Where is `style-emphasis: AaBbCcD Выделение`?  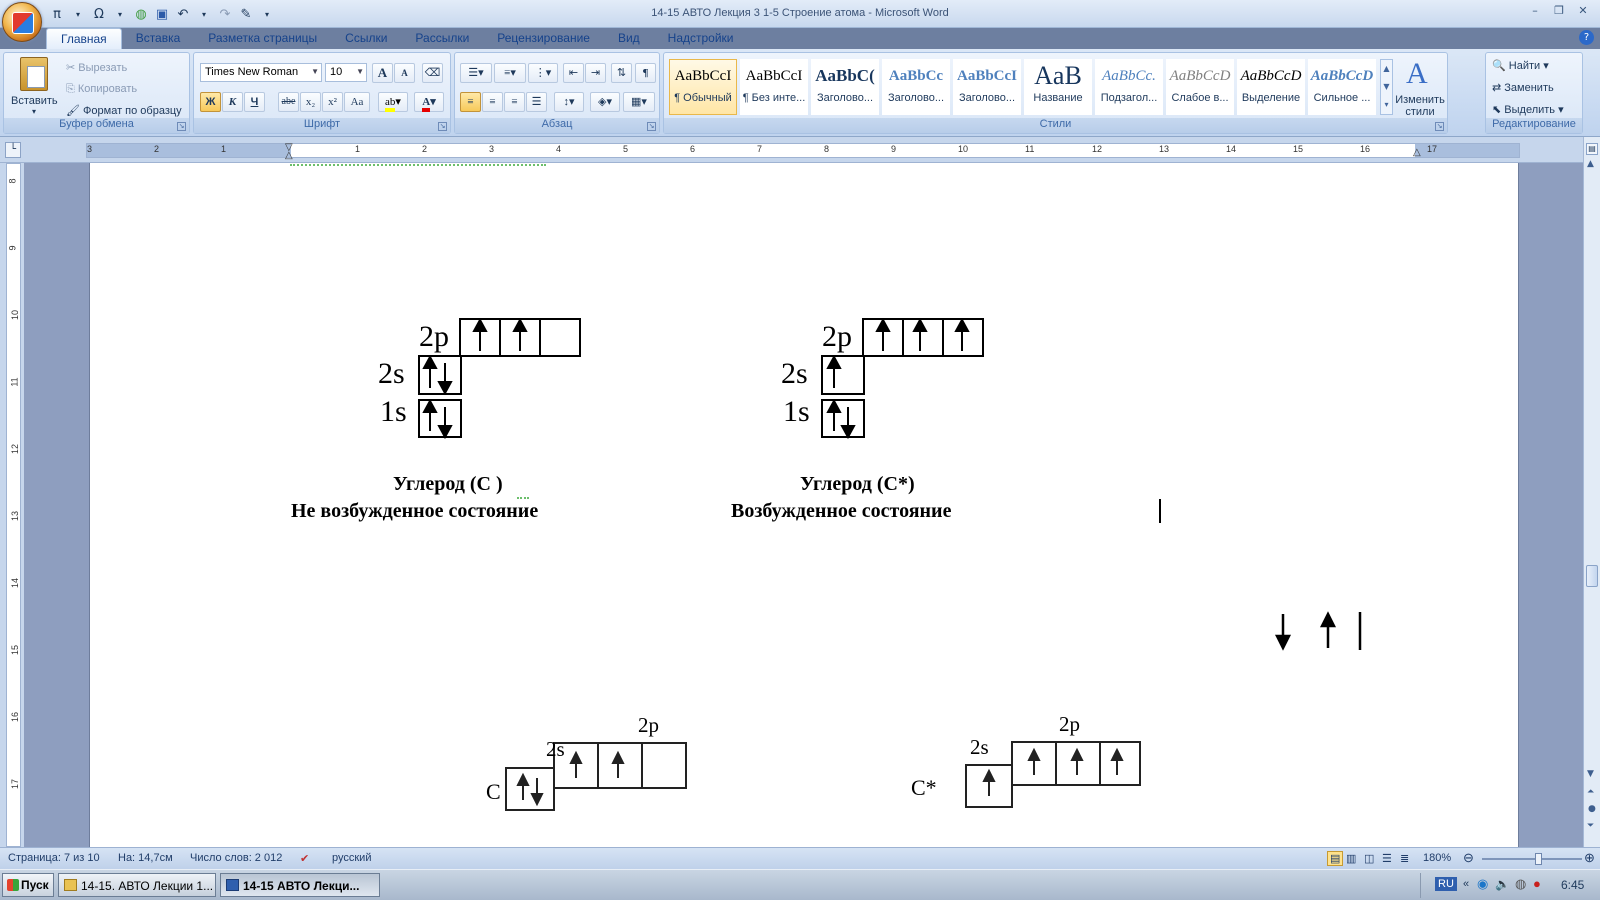
style-emphasis: AaBbCcD Выделение is located at coordinates (1271, 87).